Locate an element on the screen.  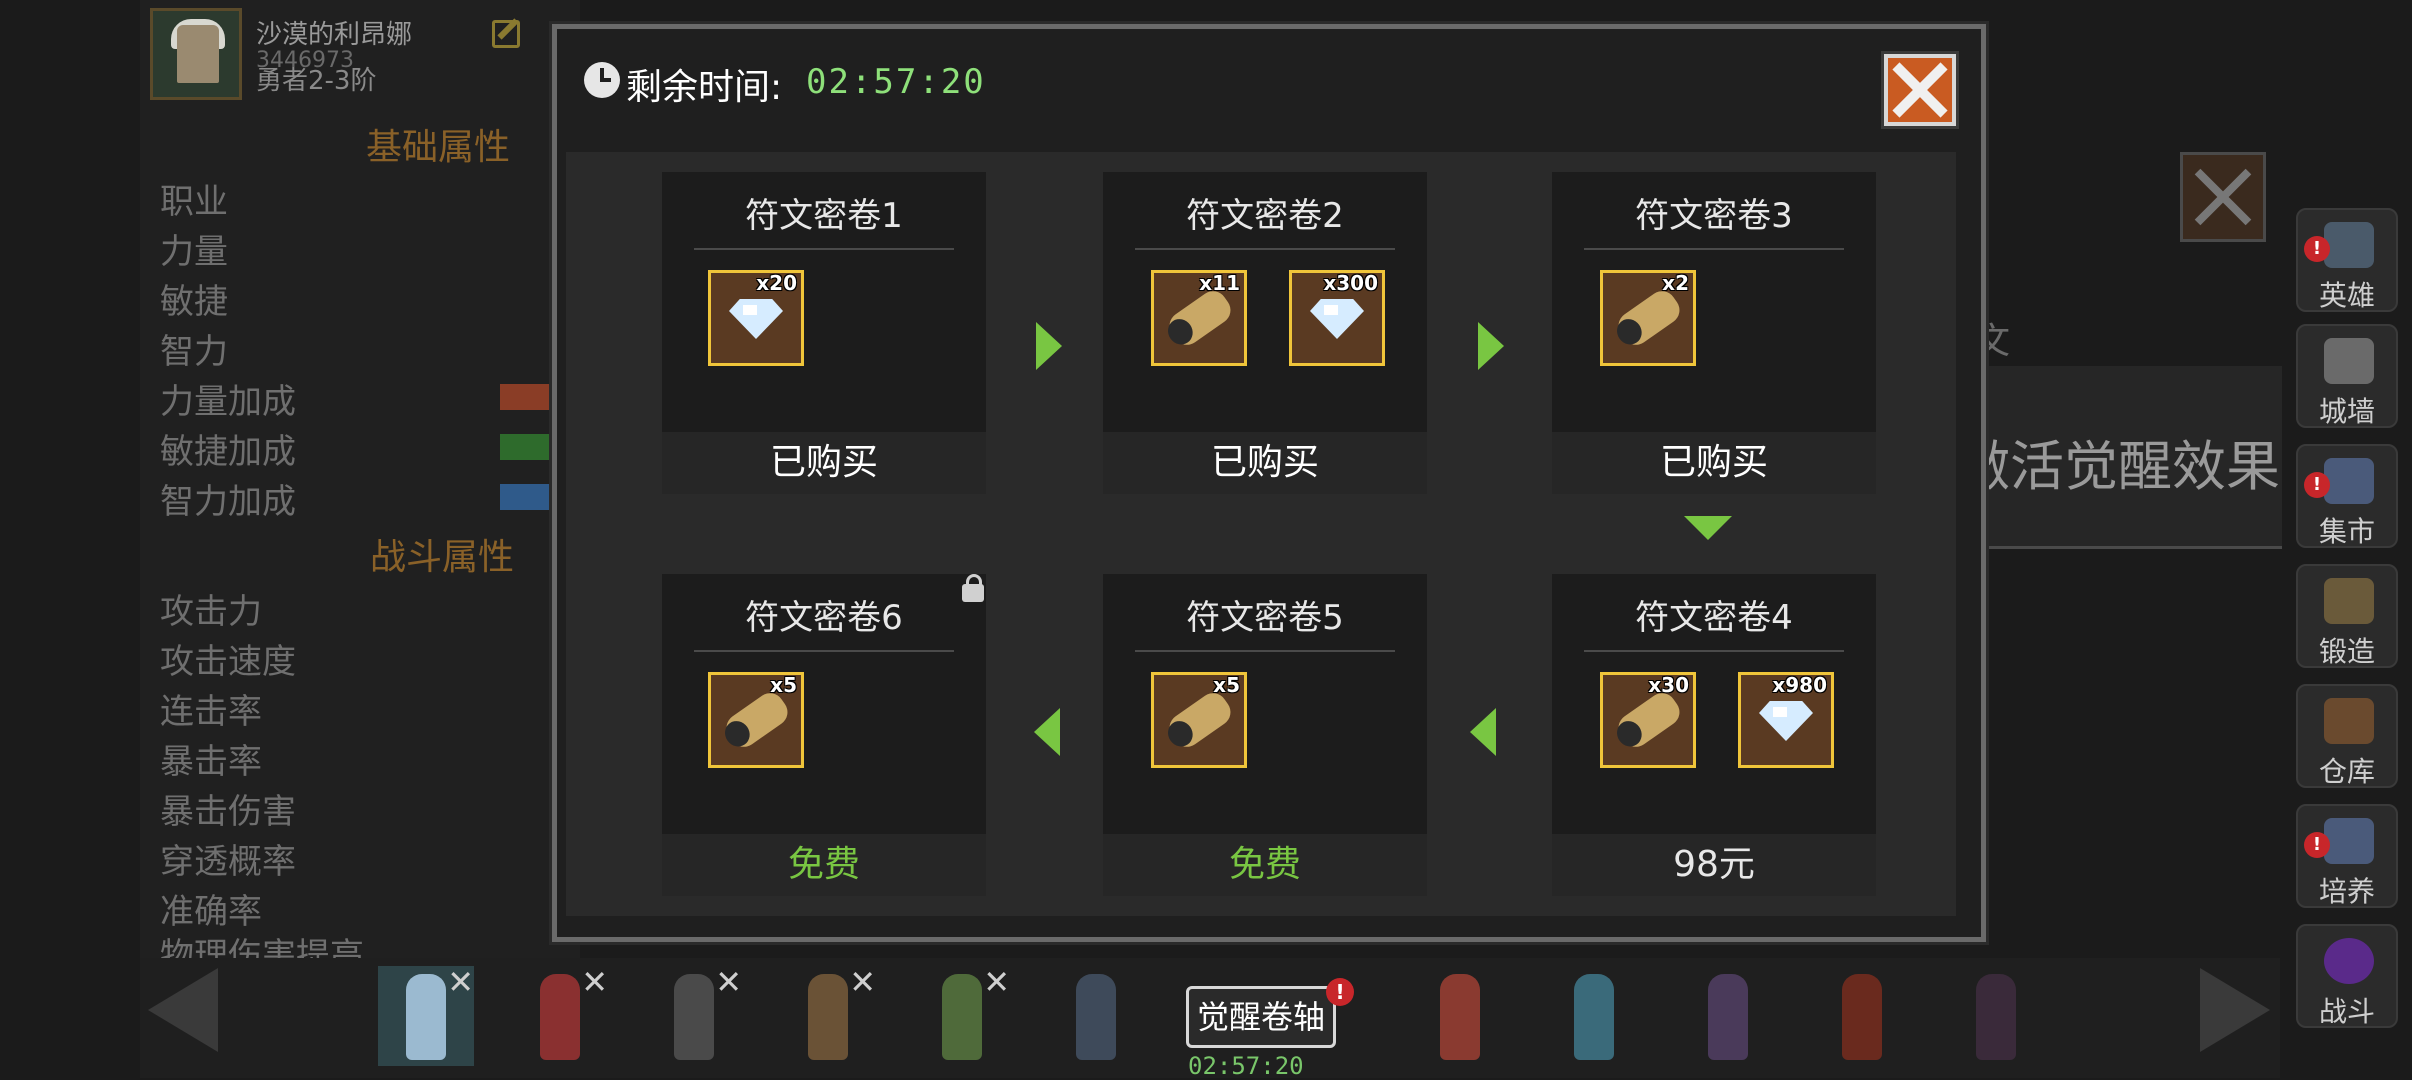
rune-scroll-card-3: 符文密卷3 x2 已购买 is located at coordinates (1714, 333).